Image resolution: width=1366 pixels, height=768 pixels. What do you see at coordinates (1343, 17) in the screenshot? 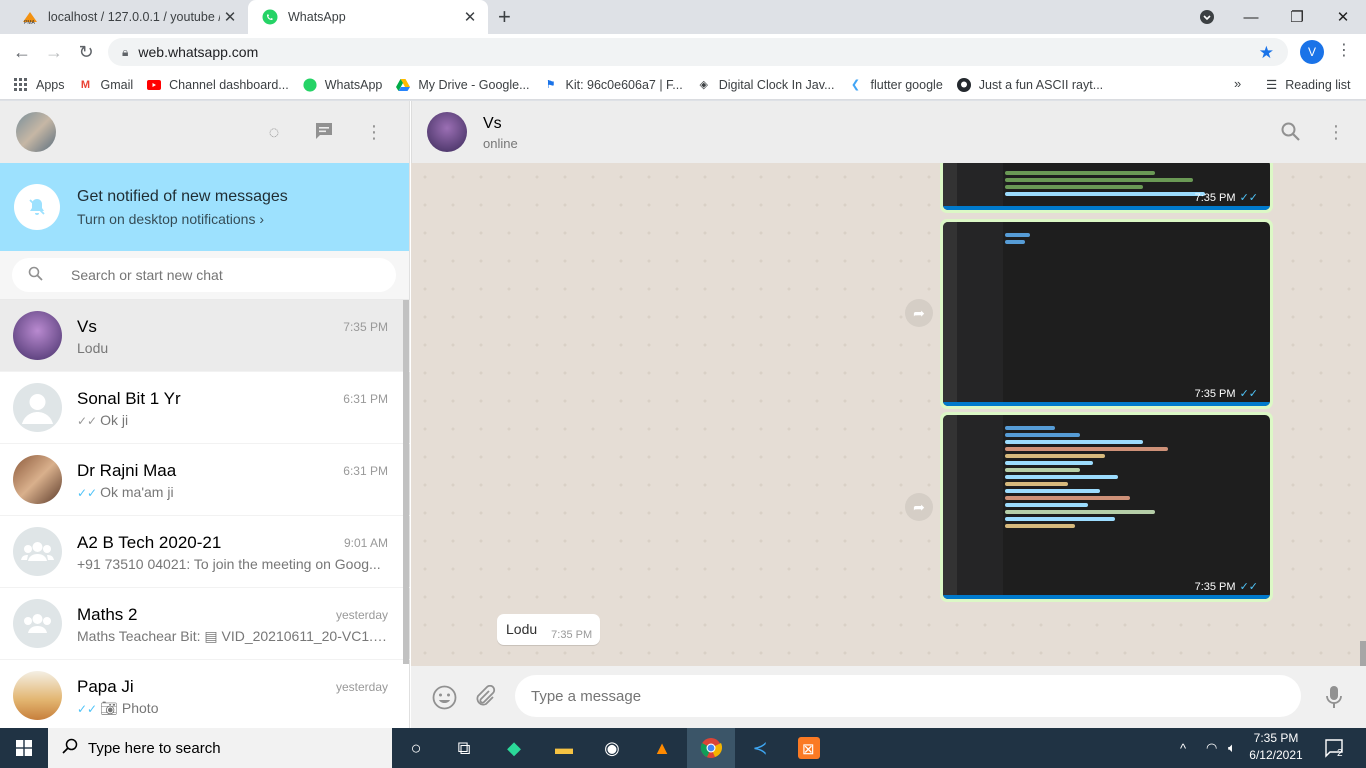
I see `close-window-button: ✕` at bounding box center [1343, 17].